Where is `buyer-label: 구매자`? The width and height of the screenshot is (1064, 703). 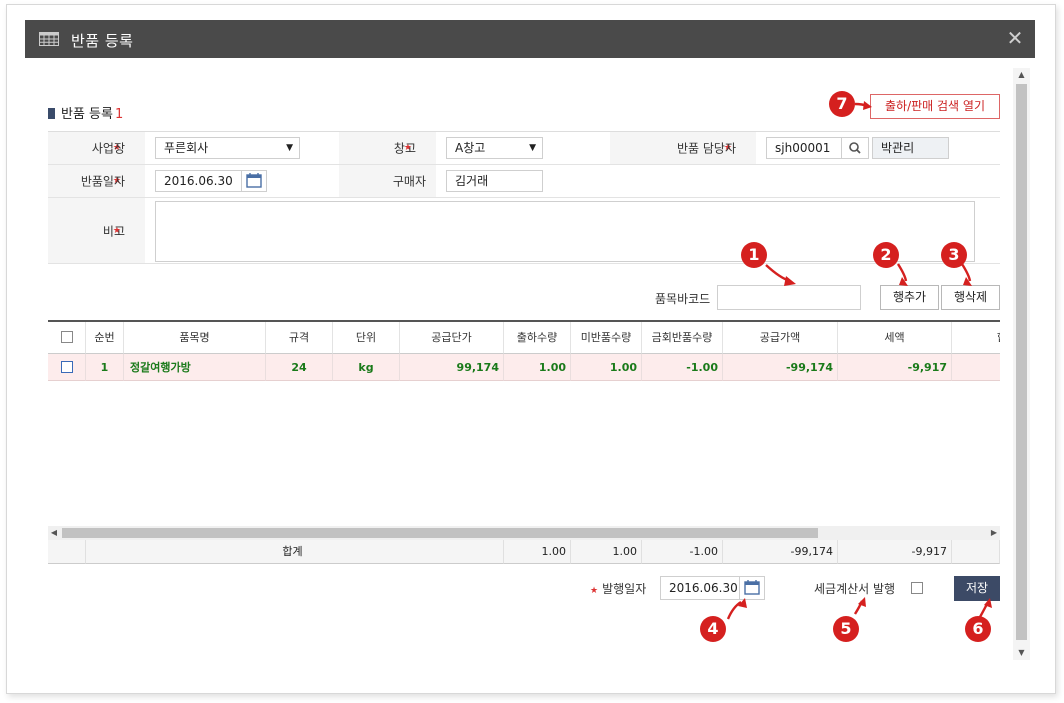 buyer-label: 구매자 is located at coordinates (387, 181).